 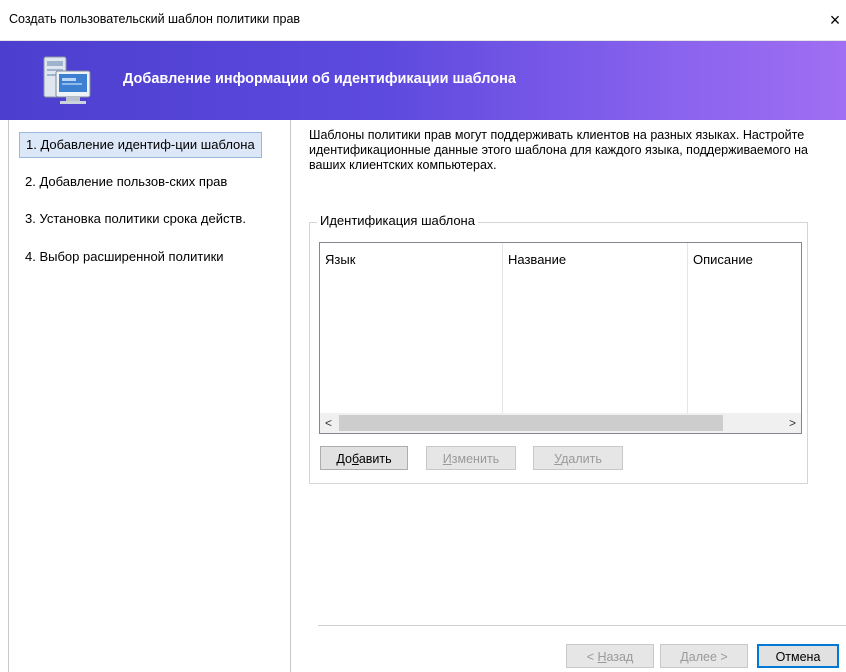 What do you see at coordinates (537, 259) in the screenshot?
I see `column-header-name: Название` at bounding box center [537, 259].